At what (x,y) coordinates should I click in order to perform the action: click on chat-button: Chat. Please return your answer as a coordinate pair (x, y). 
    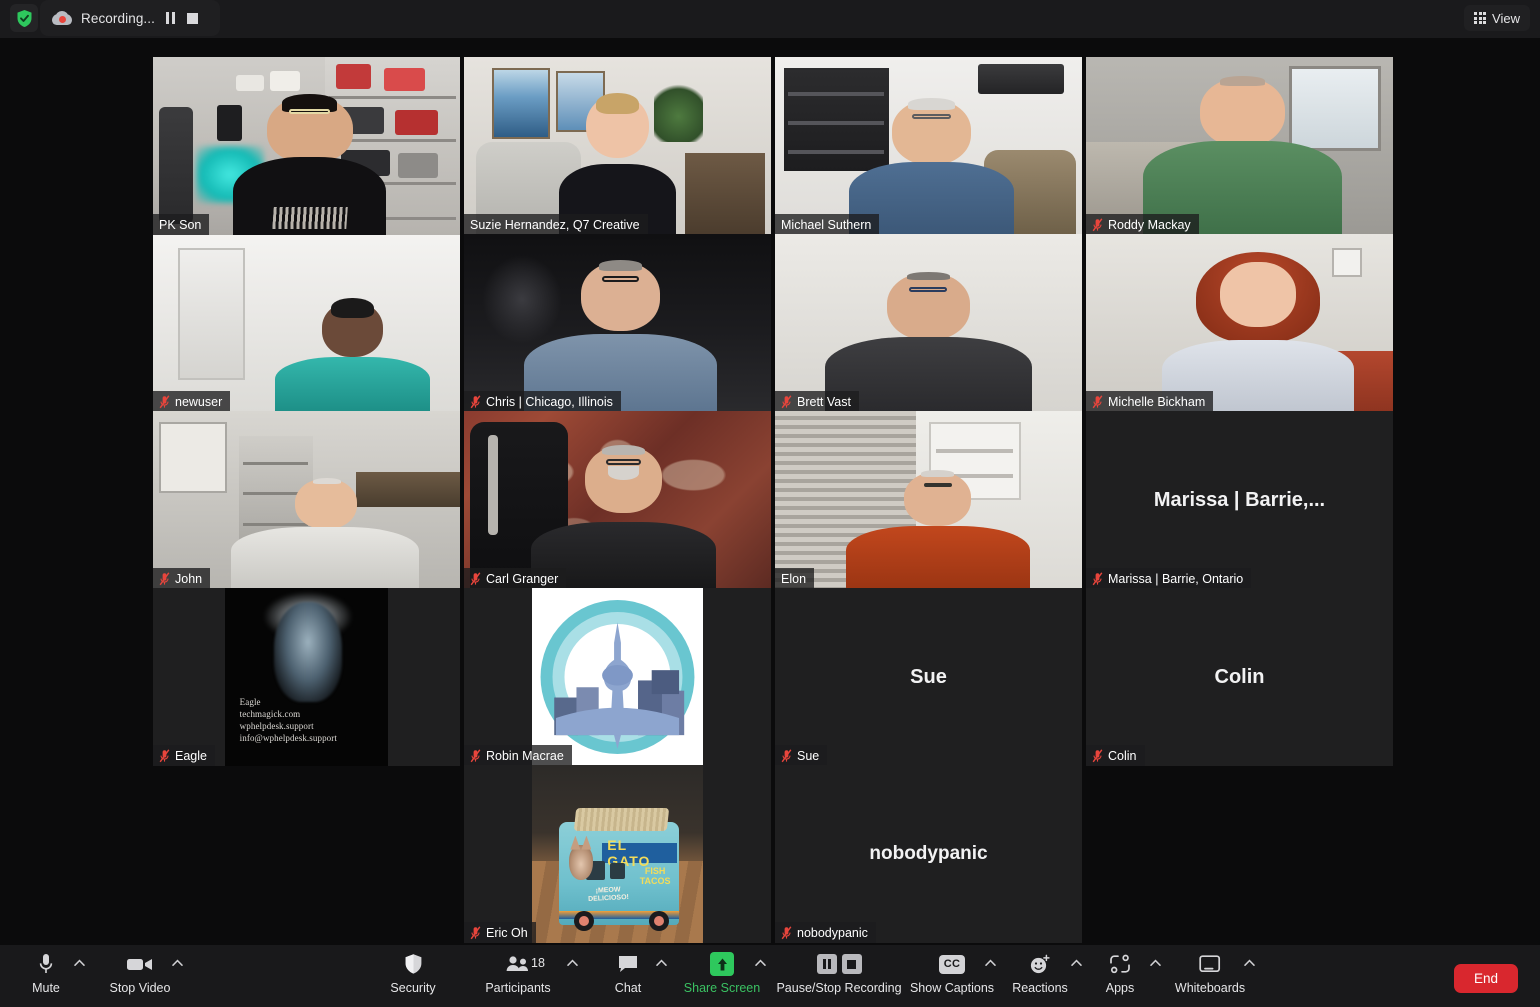
    Looking at the image, I should click on (628, 977).